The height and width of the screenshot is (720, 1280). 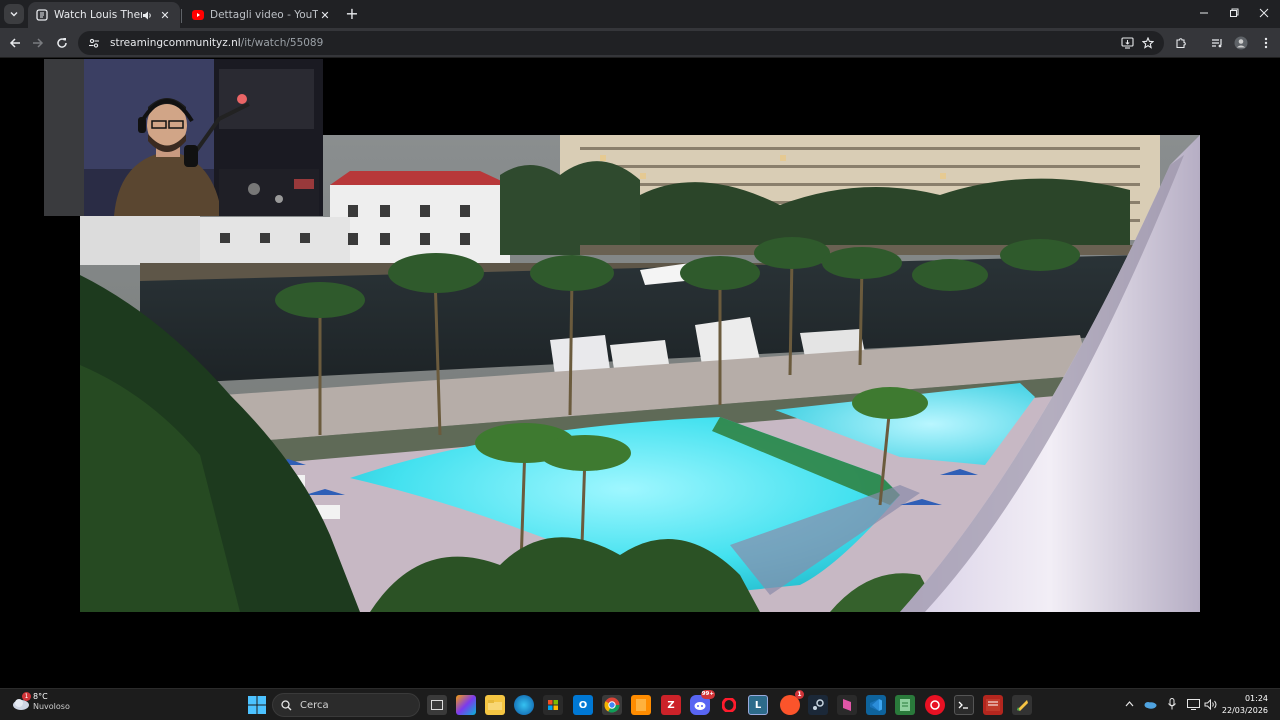 What do you see at coordinates (314, 705) in the screenshot?
I see `search-label: Cerca` at bounding box center [314, 705].